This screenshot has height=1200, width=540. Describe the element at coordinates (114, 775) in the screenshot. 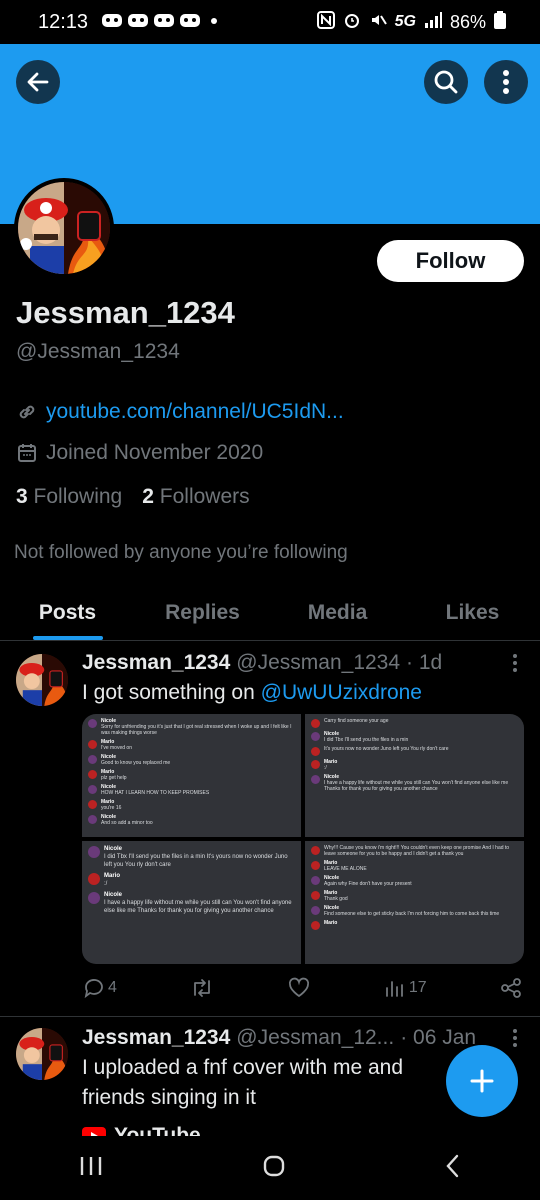

I see `chat-body: Mario plz get help` at that location.